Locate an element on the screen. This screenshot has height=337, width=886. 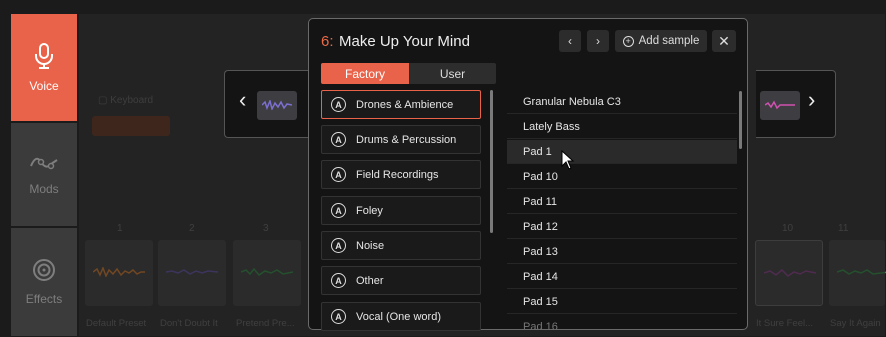
sample-item: Pad 1 is located at coordinates (622, 152).